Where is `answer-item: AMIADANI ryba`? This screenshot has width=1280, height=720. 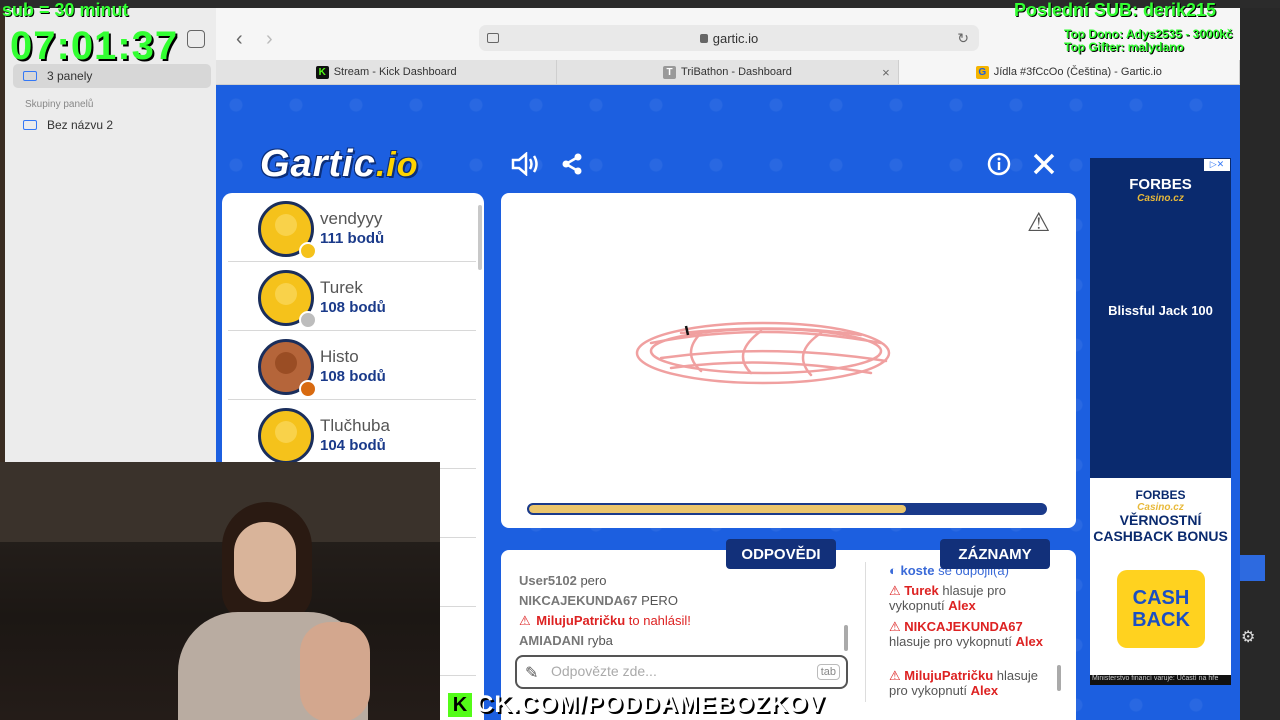
answer-item: AMIADANI ryba is located at coordinates (566, 640).